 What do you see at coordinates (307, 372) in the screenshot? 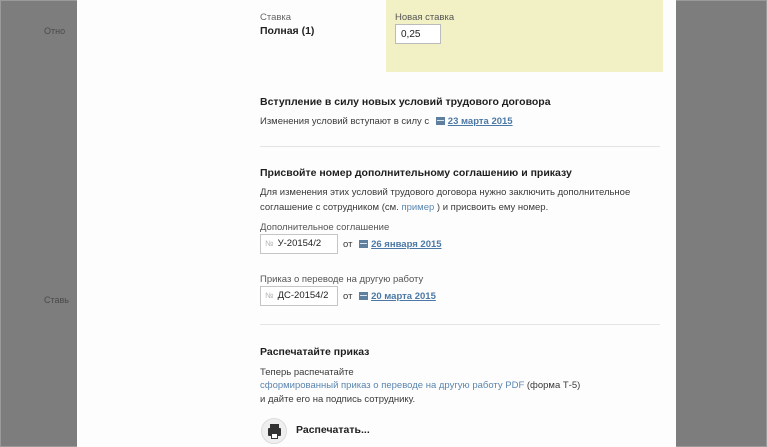
I see `print-text-line1: Теперь распечатайте` at bounding box center [307, 372].